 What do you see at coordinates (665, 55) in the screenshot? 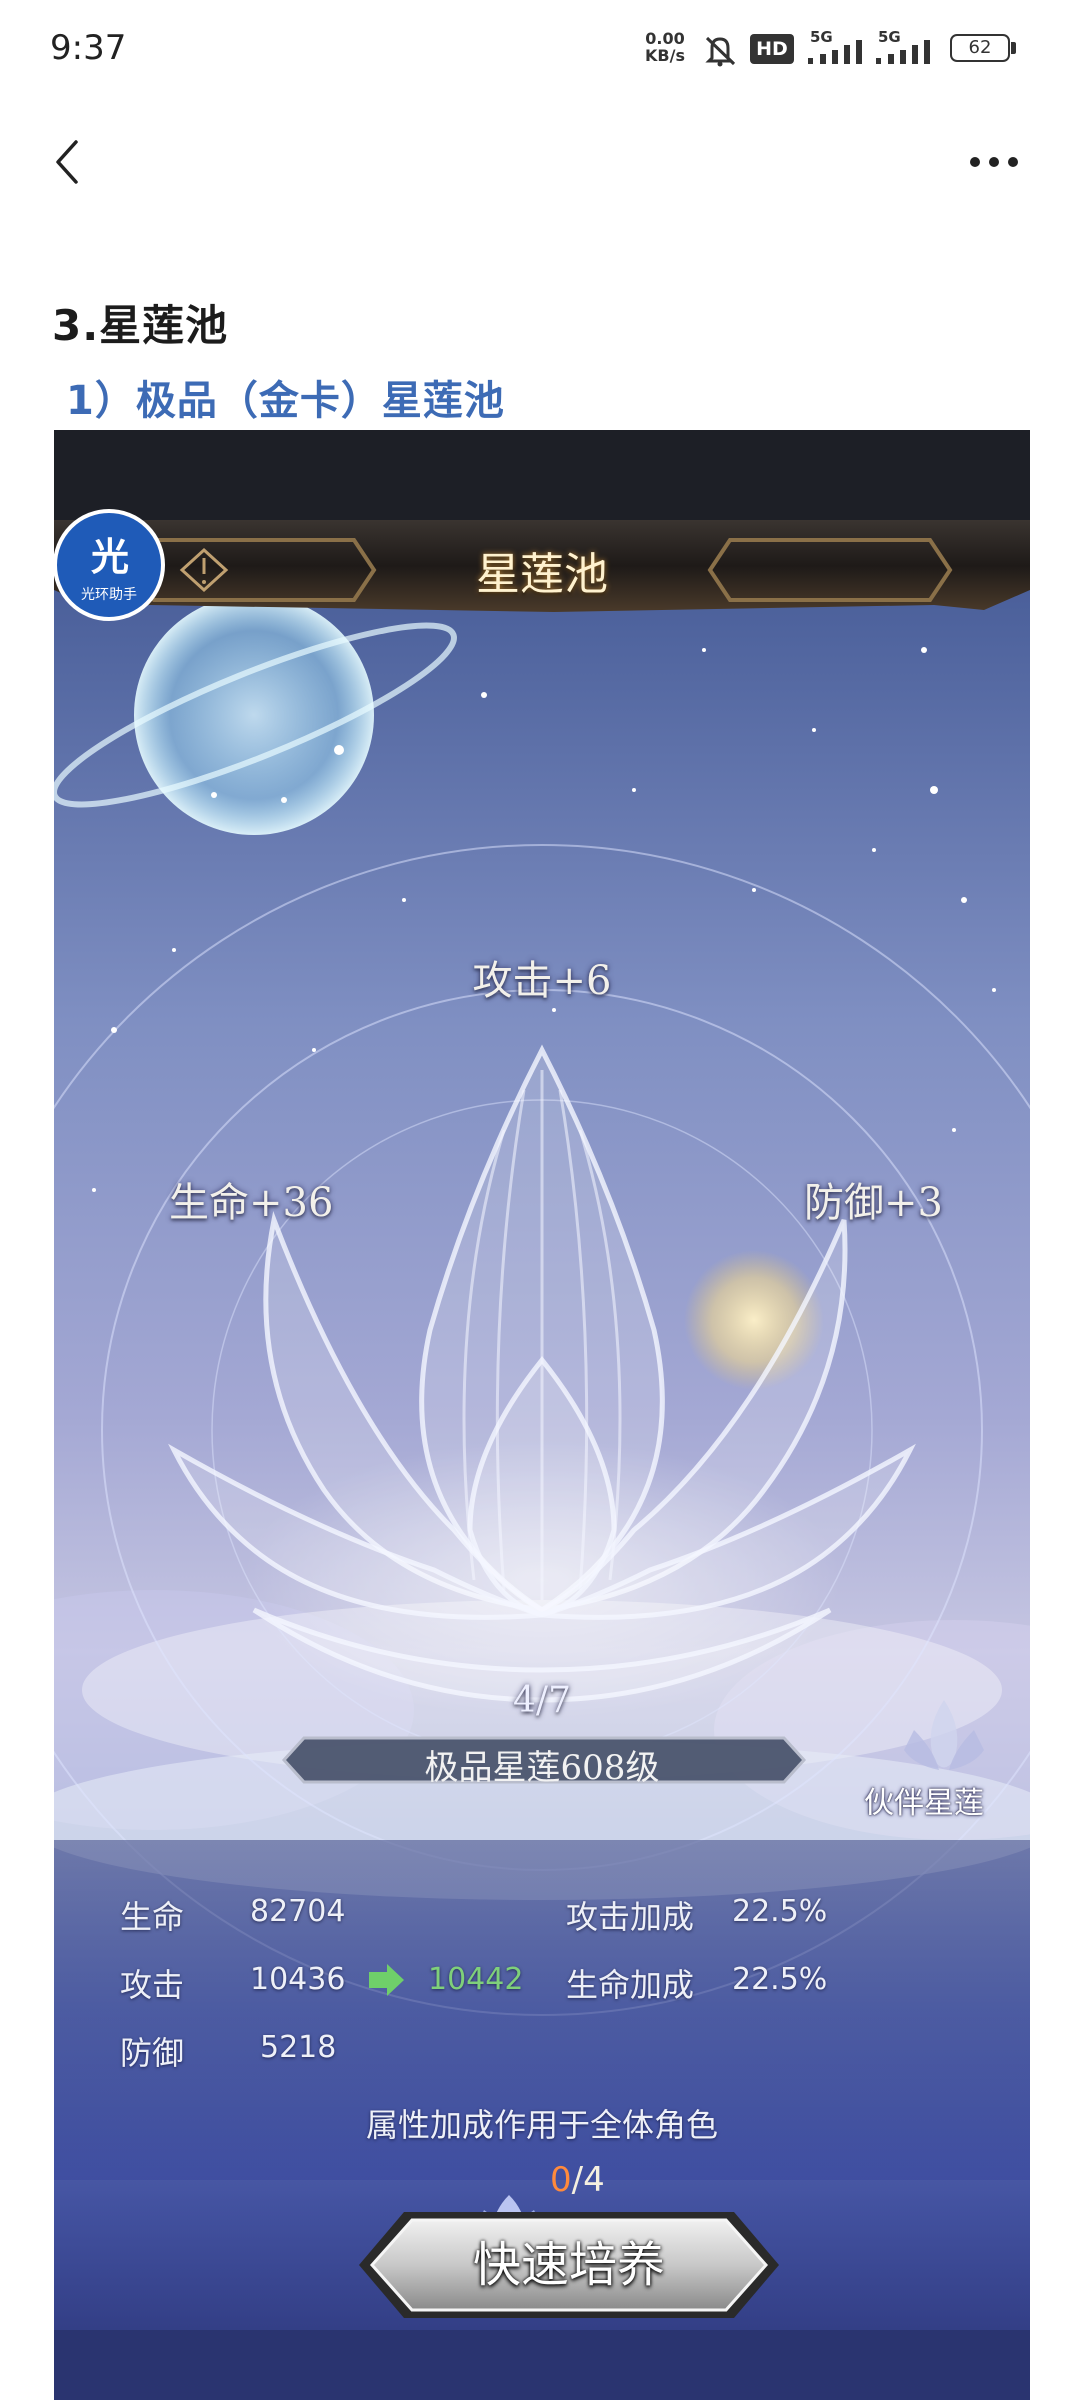
I see `network-speed-unit: KB/s` at bounding box center [665, 55].